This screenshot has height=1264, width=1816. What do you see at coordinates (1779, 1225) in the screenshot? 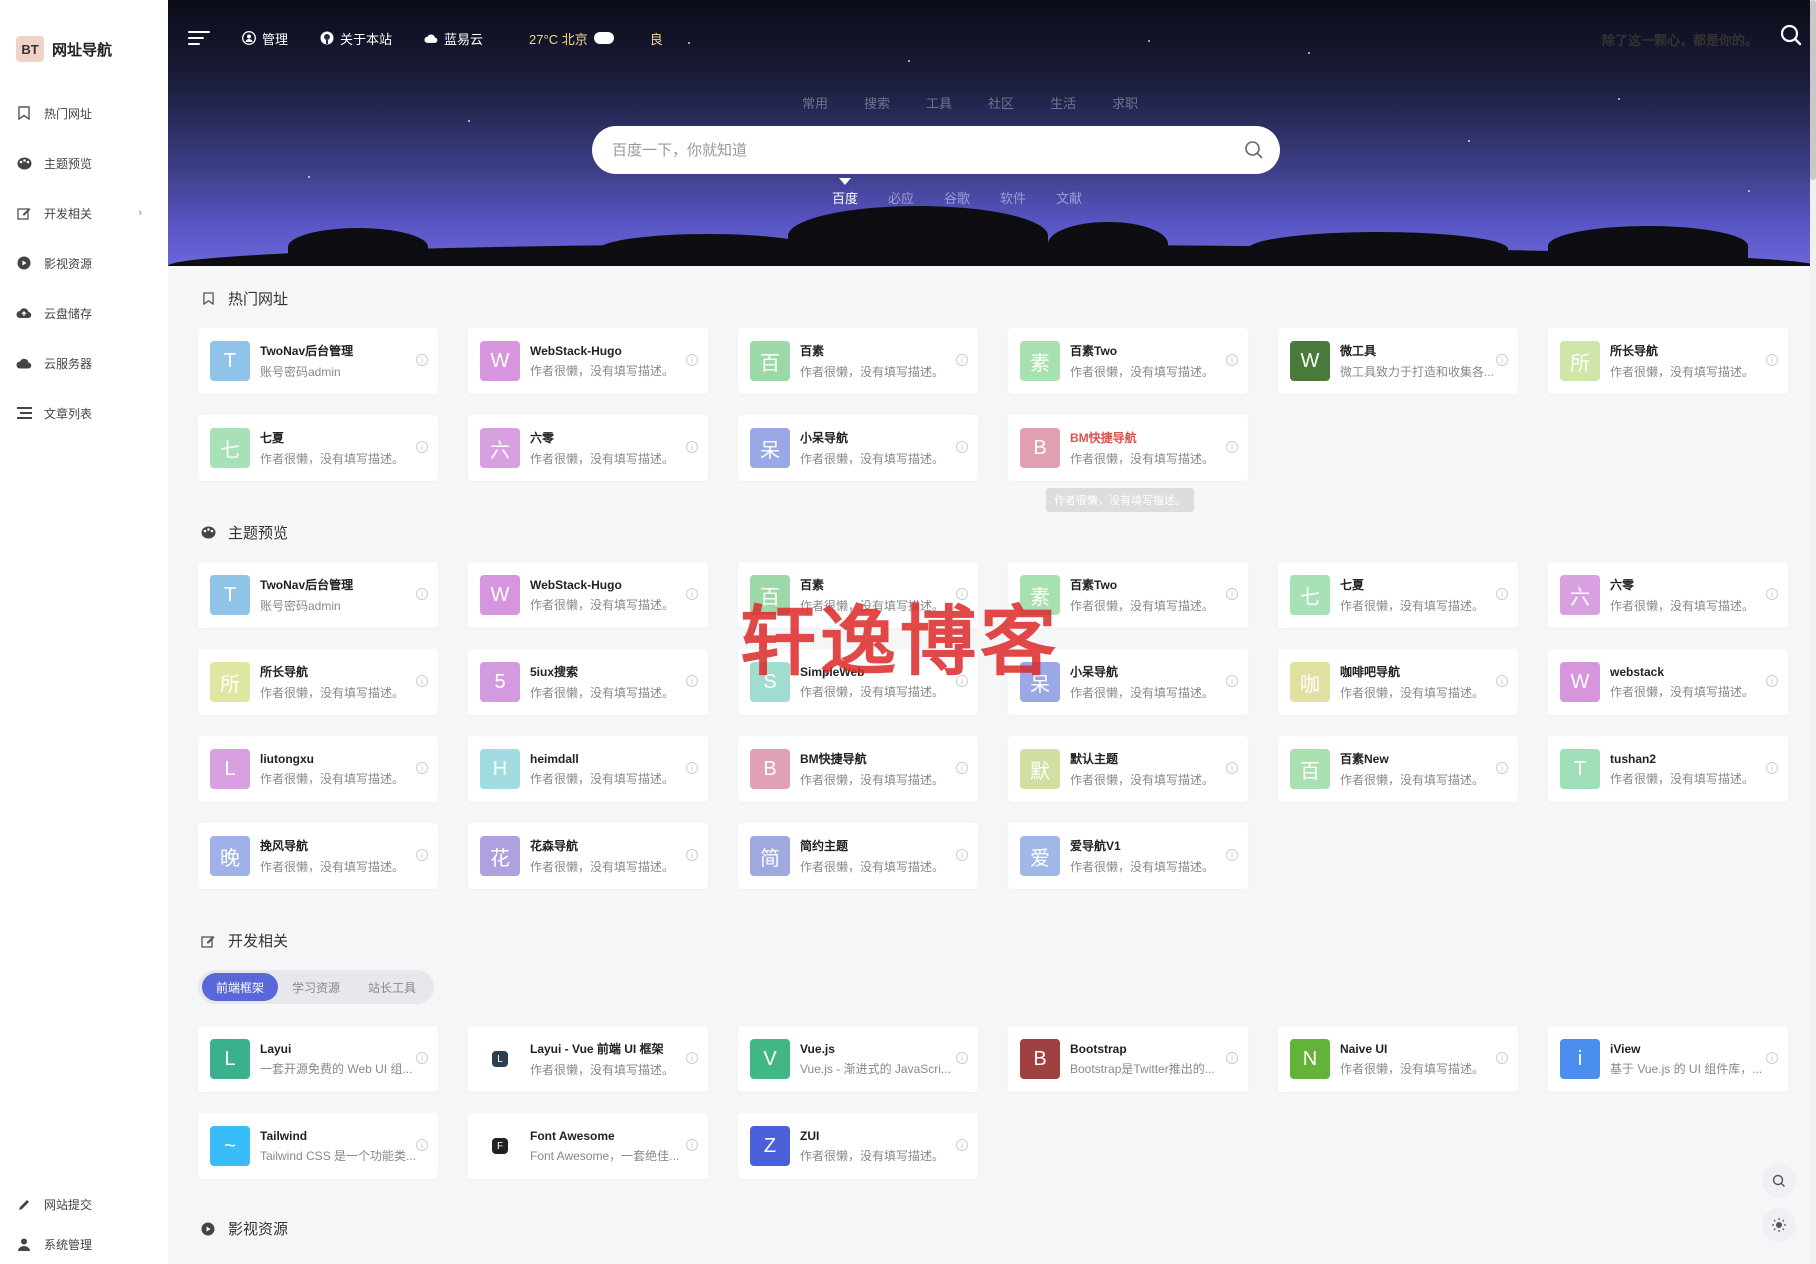
I see `theme-toggle-button` at bounding box center [1779, 1225].